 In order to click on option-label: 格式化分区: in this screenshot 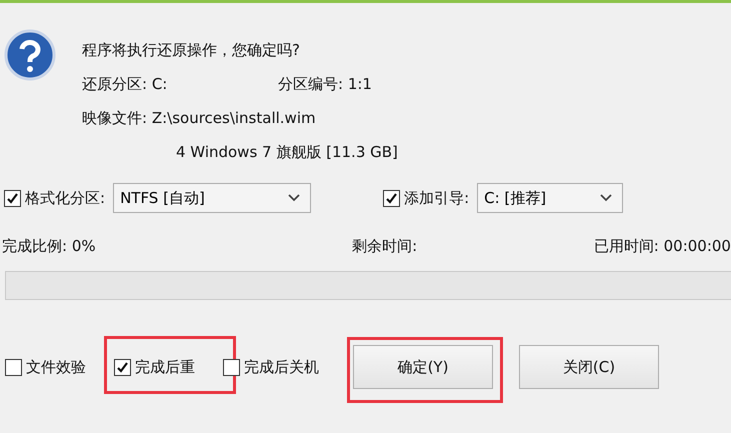, I will do `click(65, 198)`.